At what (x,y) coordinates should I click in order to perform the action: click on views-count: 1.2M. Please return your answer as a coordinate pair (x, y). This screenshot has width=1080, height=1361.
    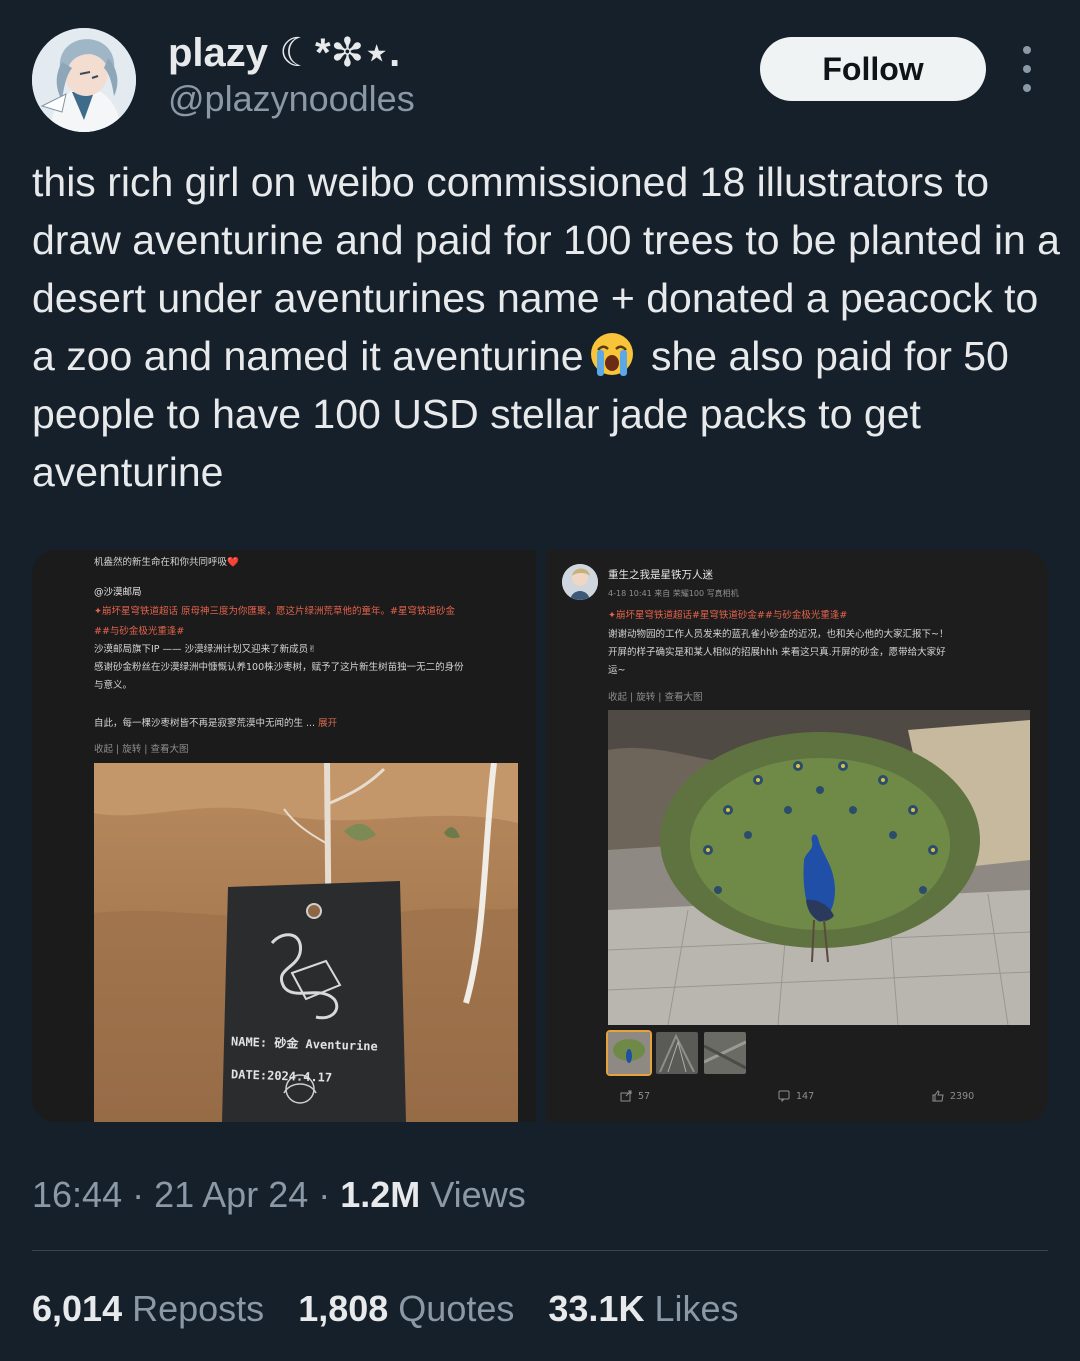
    Looking at the image, I should click on (380, 1194).